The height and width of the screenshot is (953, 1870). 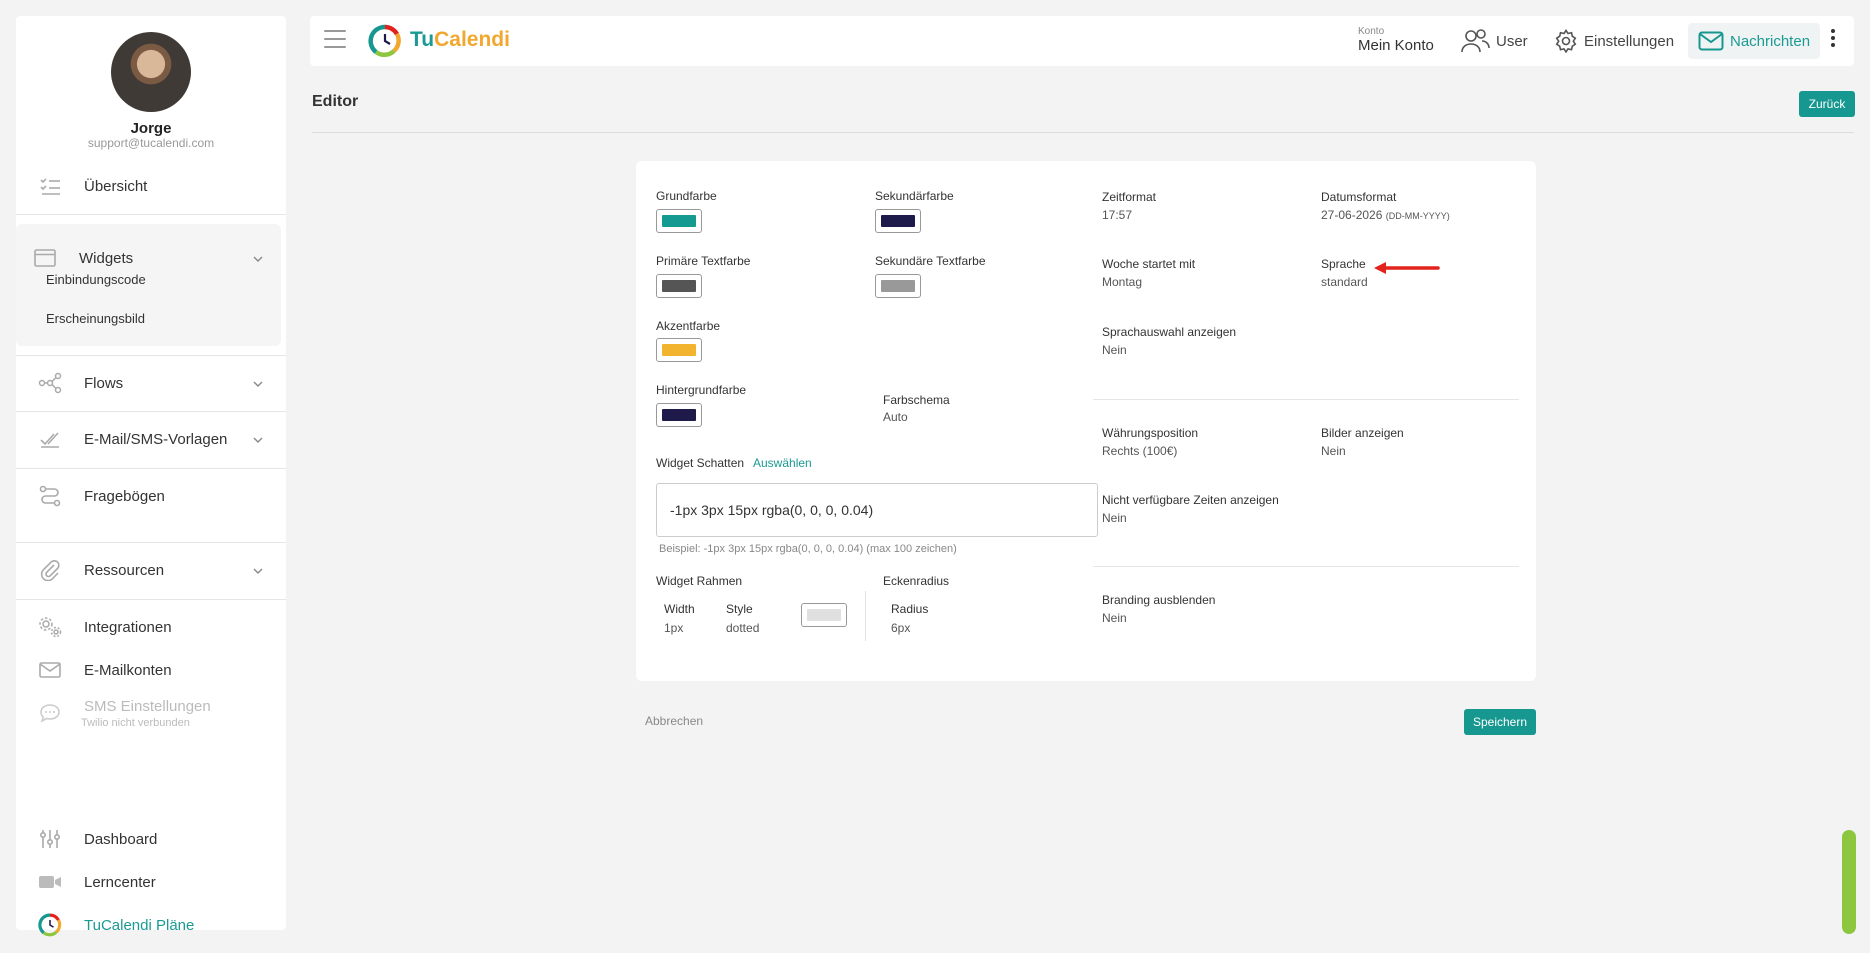 What do you see at coordinates (910, 609) in the screenshot?
I see `radius-label: Radius` at bounding box center [910, 609].